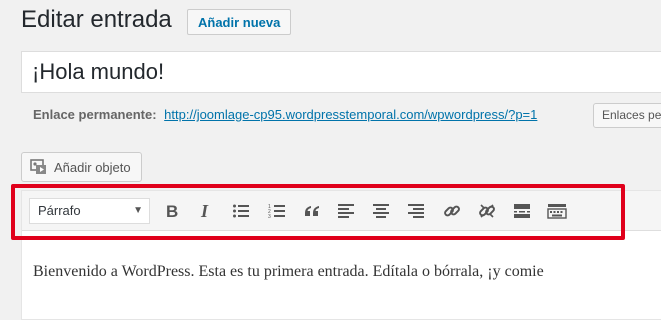 Image resolution: width=661 pixels, height=320 pixels. What do you see at coordinates (627, 115) in the screenshot?
I see `permalinks-settings-button: Enlaces pern` at bounding box center [627, 115].